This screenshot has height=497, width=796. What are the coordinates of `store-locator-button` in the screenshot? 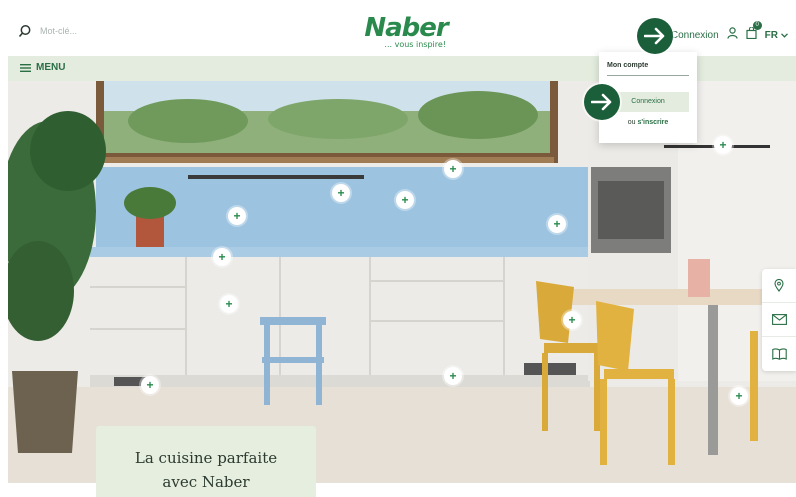 It's located at (779, 286).